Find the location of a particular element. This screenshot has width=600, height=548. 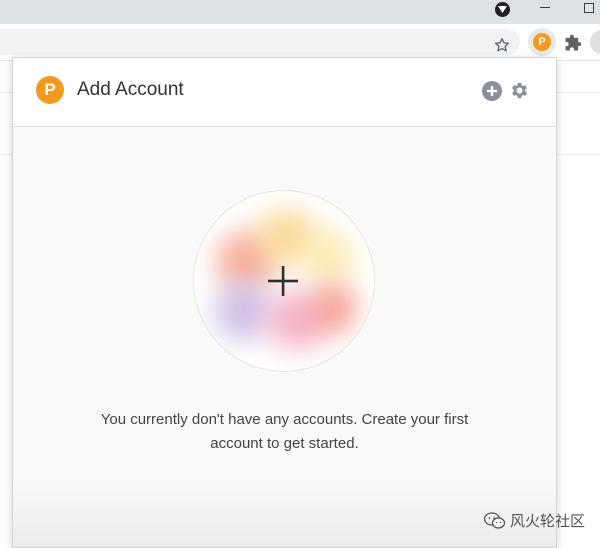

puzzle-icon is located at coordinates (573, 43).